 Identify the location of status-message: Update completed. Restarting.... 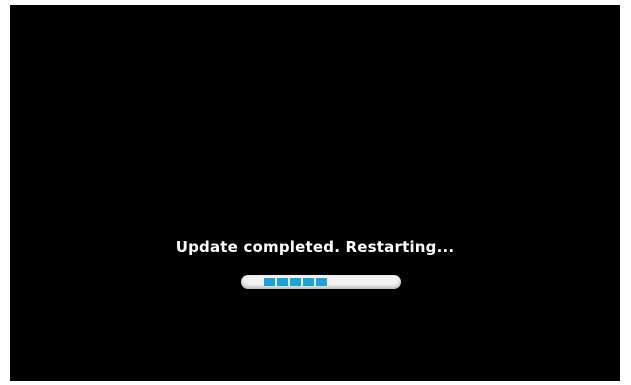
(315, 247).